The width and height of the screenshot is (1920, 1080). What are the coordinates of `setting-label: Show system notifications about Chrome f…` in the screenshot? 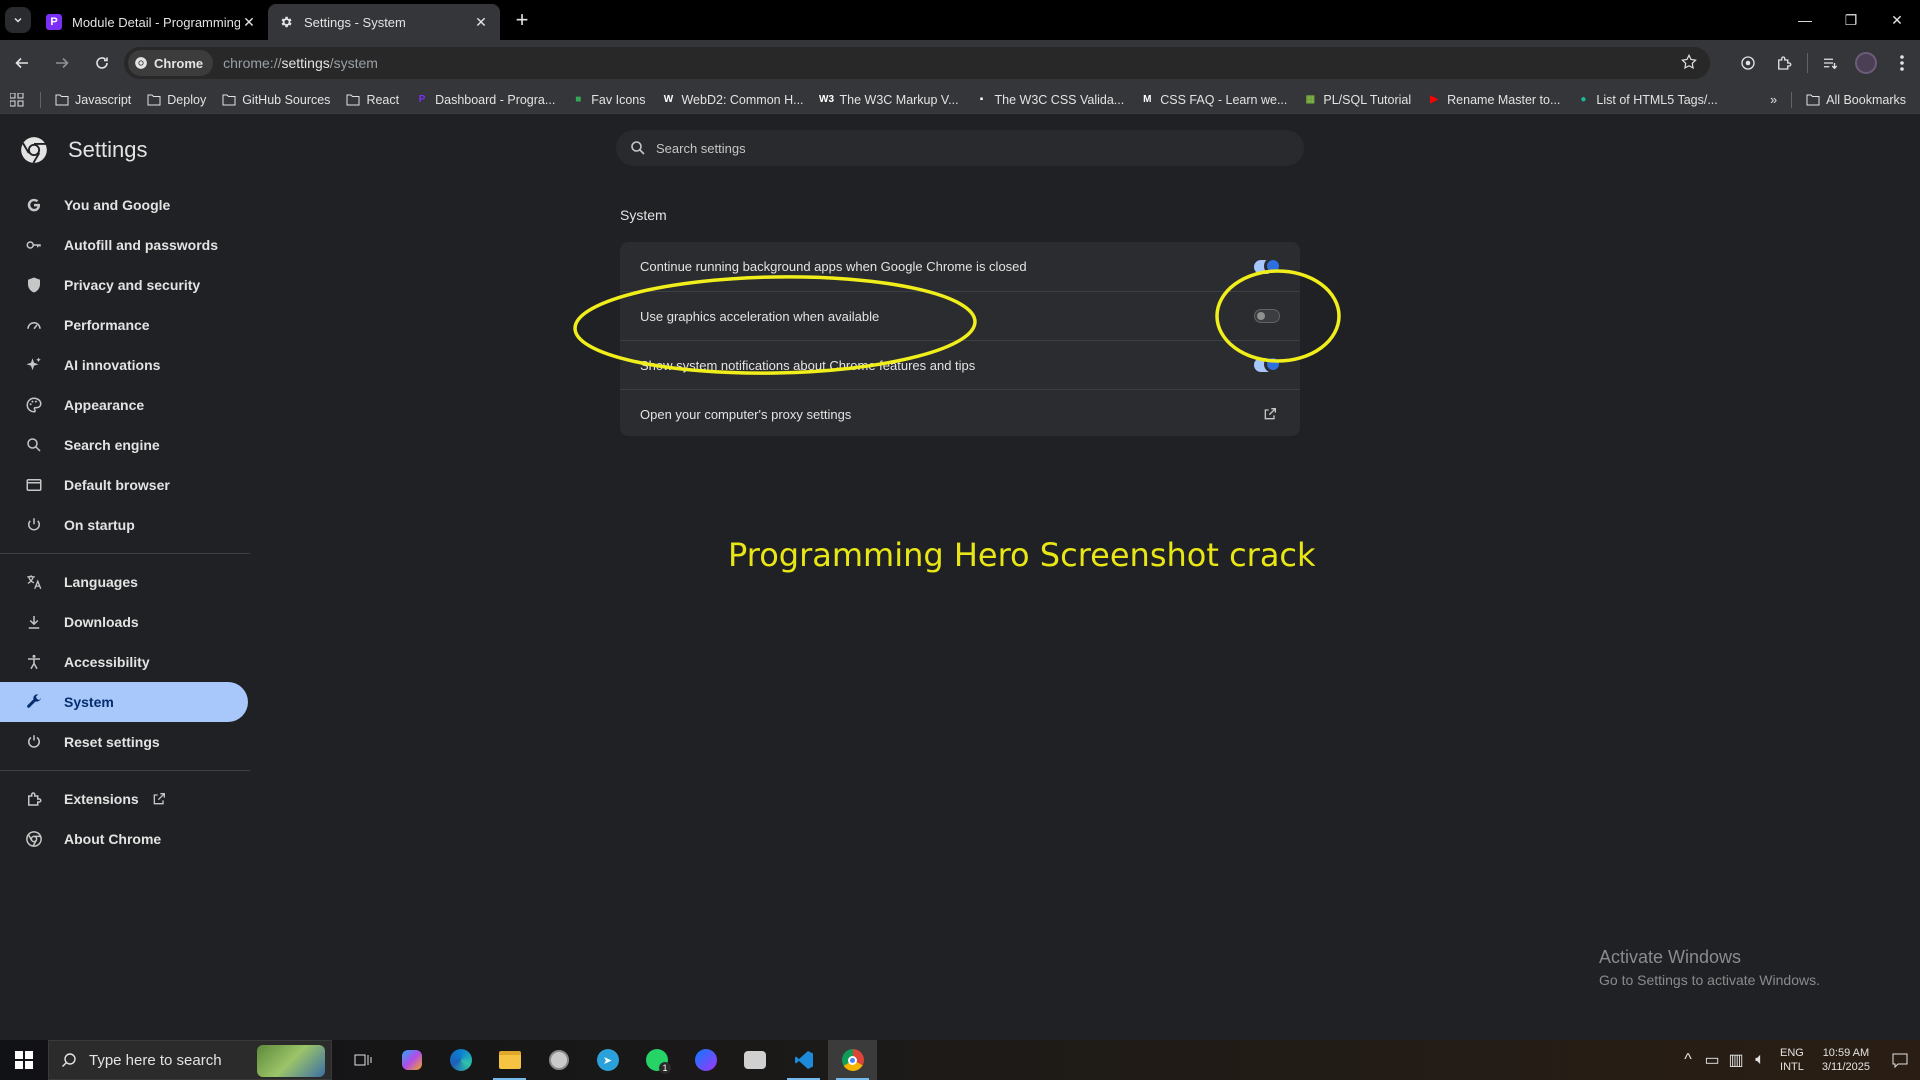 It's located at (808, 365).